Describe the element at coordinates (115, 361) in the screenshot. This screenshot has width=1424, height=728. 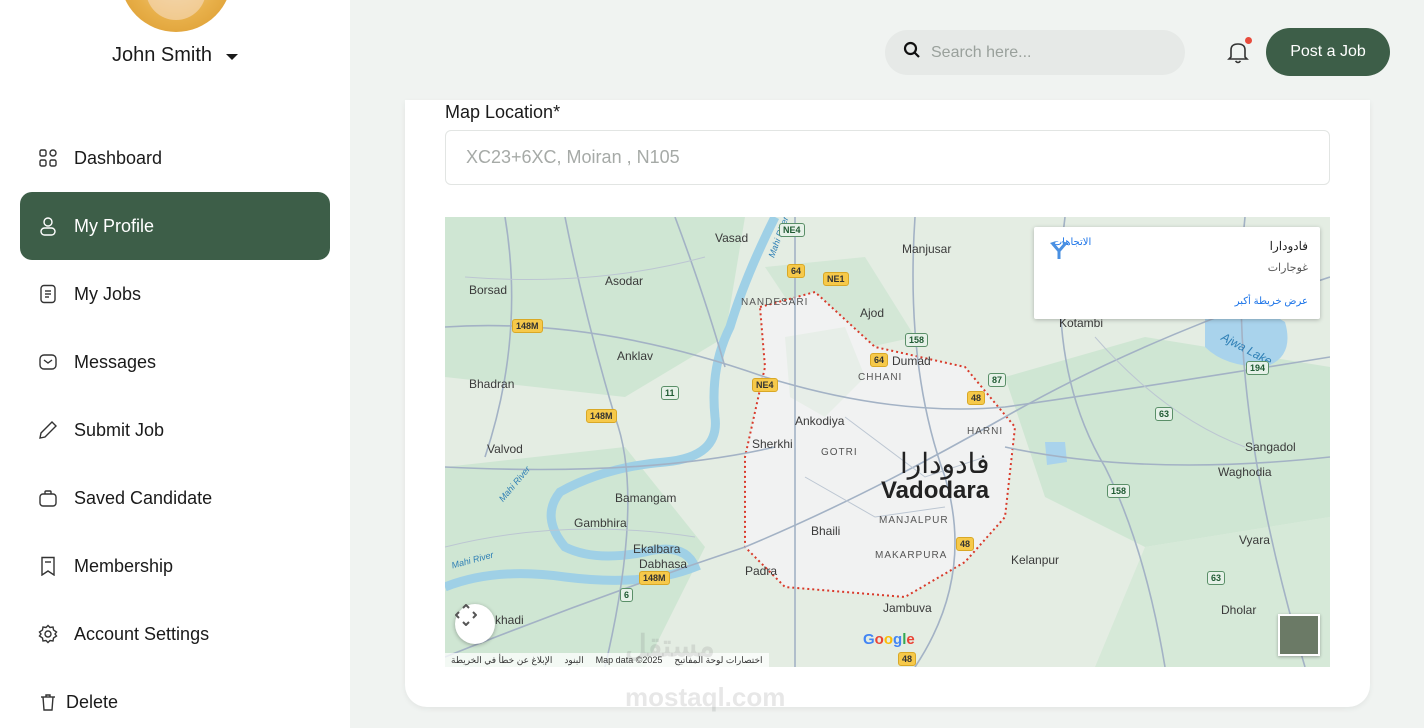
I see `sidebar-item-label: Messages` at that location.